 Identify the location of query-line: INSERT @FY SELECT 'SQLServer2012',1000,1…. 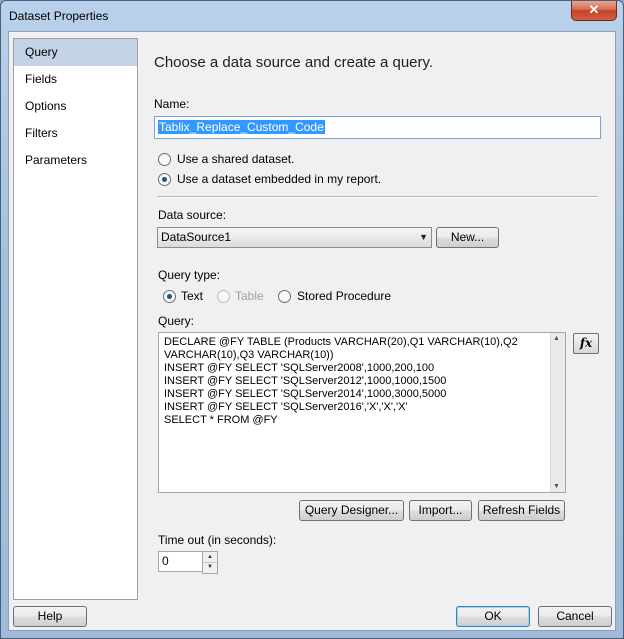
(305, 381).